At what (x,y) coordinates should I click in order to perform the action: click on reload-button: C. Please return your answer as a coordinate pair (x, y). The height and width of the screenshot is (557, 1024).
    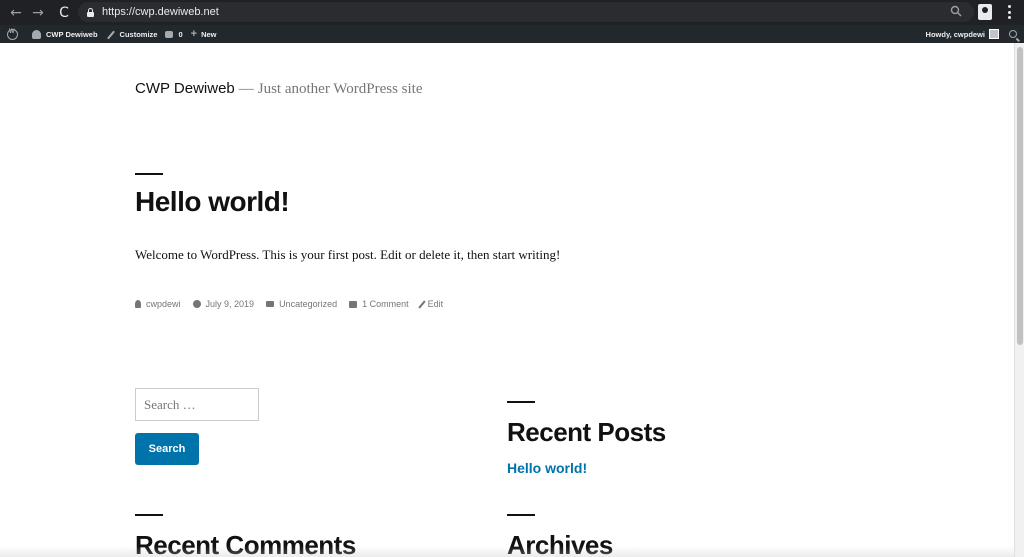
    Looking at the image, I should click on (64, 13).